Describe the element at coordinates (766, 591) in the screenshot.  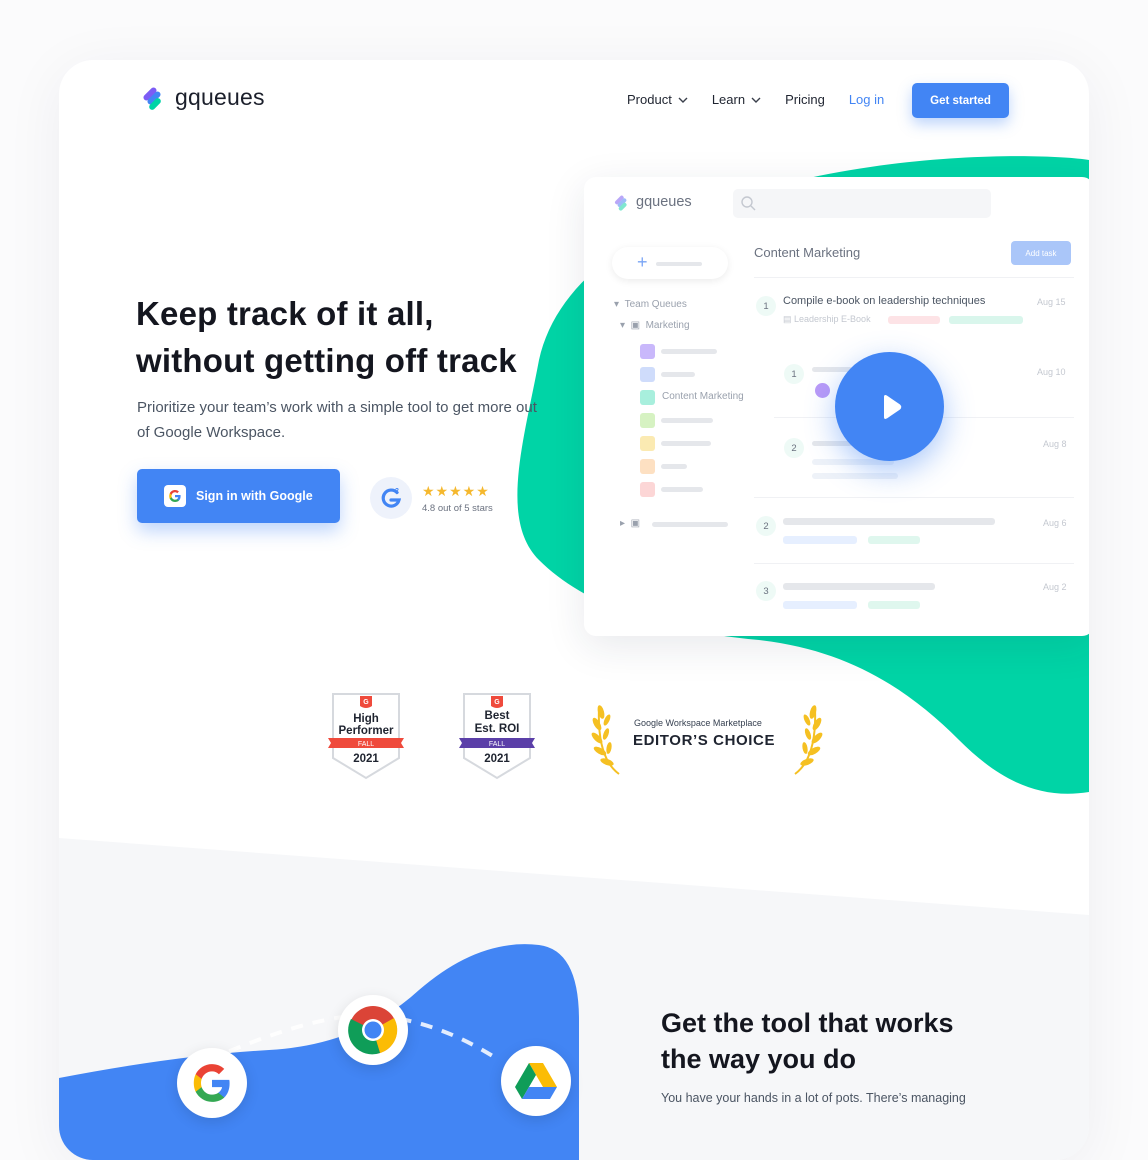
I see `task-priority: 3` at that location.